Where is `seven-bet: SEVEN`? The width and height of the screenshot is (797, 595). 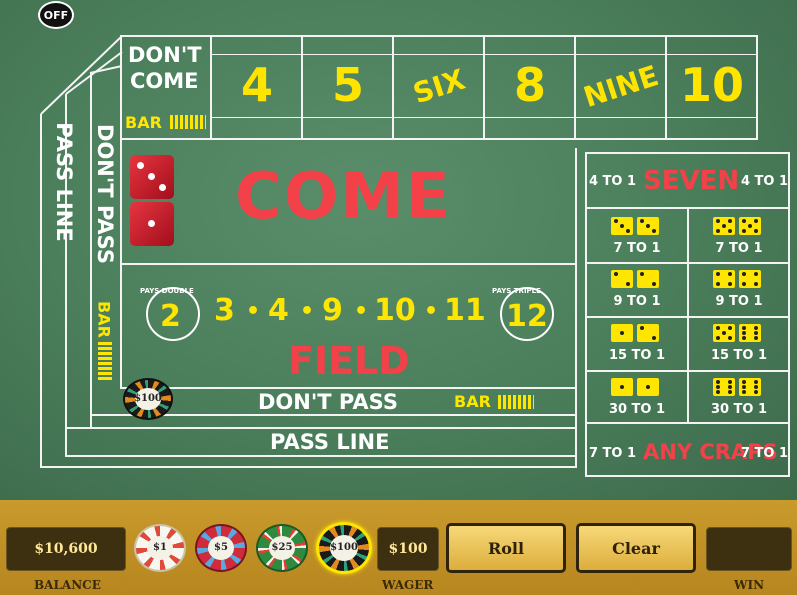
seven-bet: SEVEN is located at coordinates (691, 181).